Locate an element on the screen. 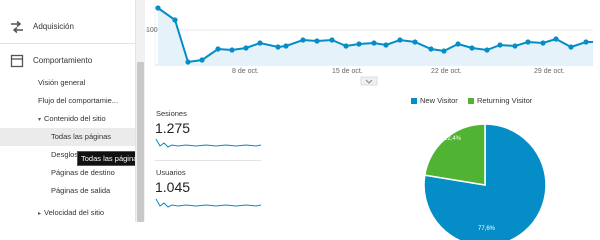 The height and width of the screenshot is (240, 600). sidebar-item-label: Páginas de destino is located at coordinates (83, 172).